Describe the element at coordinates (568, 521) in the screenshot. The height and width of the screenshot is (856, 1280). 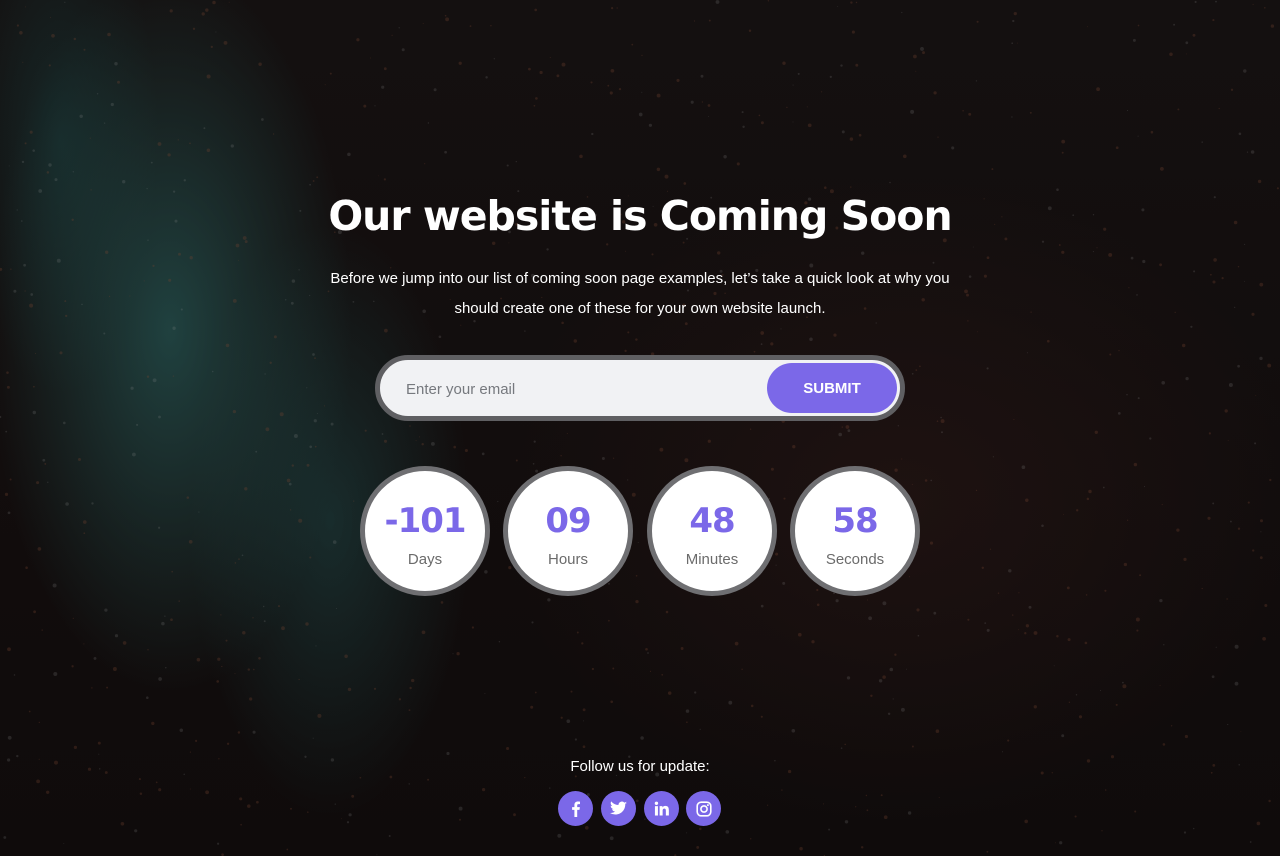
I see `hours-value: 09` at that location.